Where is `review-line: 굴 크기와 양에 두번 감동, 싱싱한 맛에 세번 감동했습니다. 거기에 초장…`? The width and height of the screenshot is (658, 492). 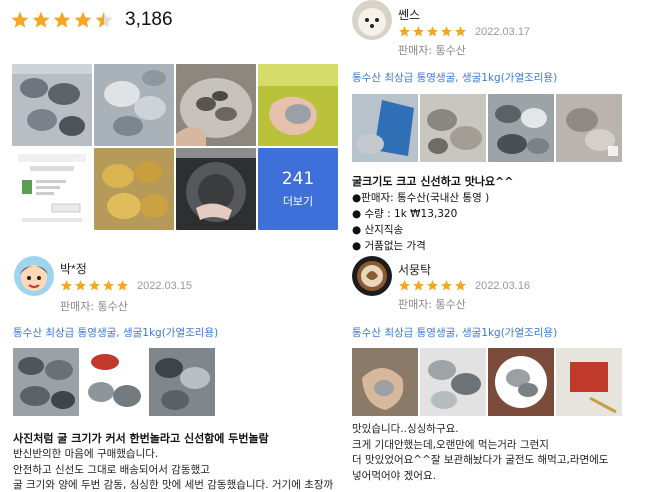
review-line: 굴 크기와 양에 두번 감동, 싱싱한 맛에 세번 감동했습니다. 거기에 초장… is located at coordinates (173, 485).